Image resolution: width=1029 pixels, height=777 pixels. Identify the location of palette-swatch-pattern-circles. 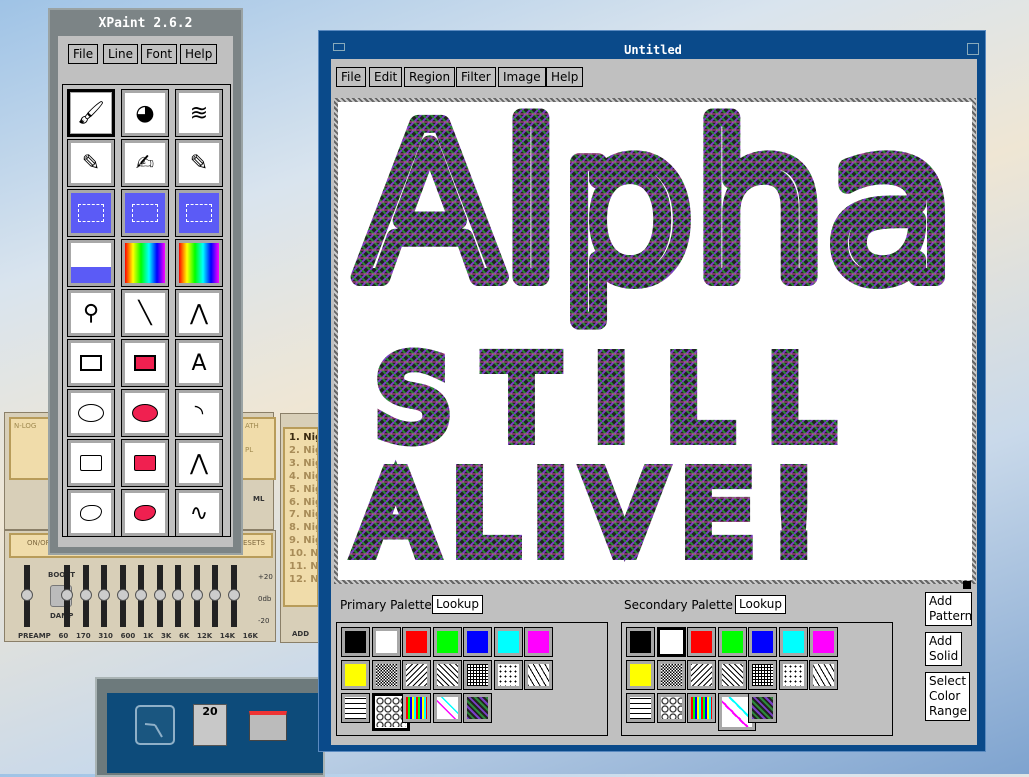
(671, 708).